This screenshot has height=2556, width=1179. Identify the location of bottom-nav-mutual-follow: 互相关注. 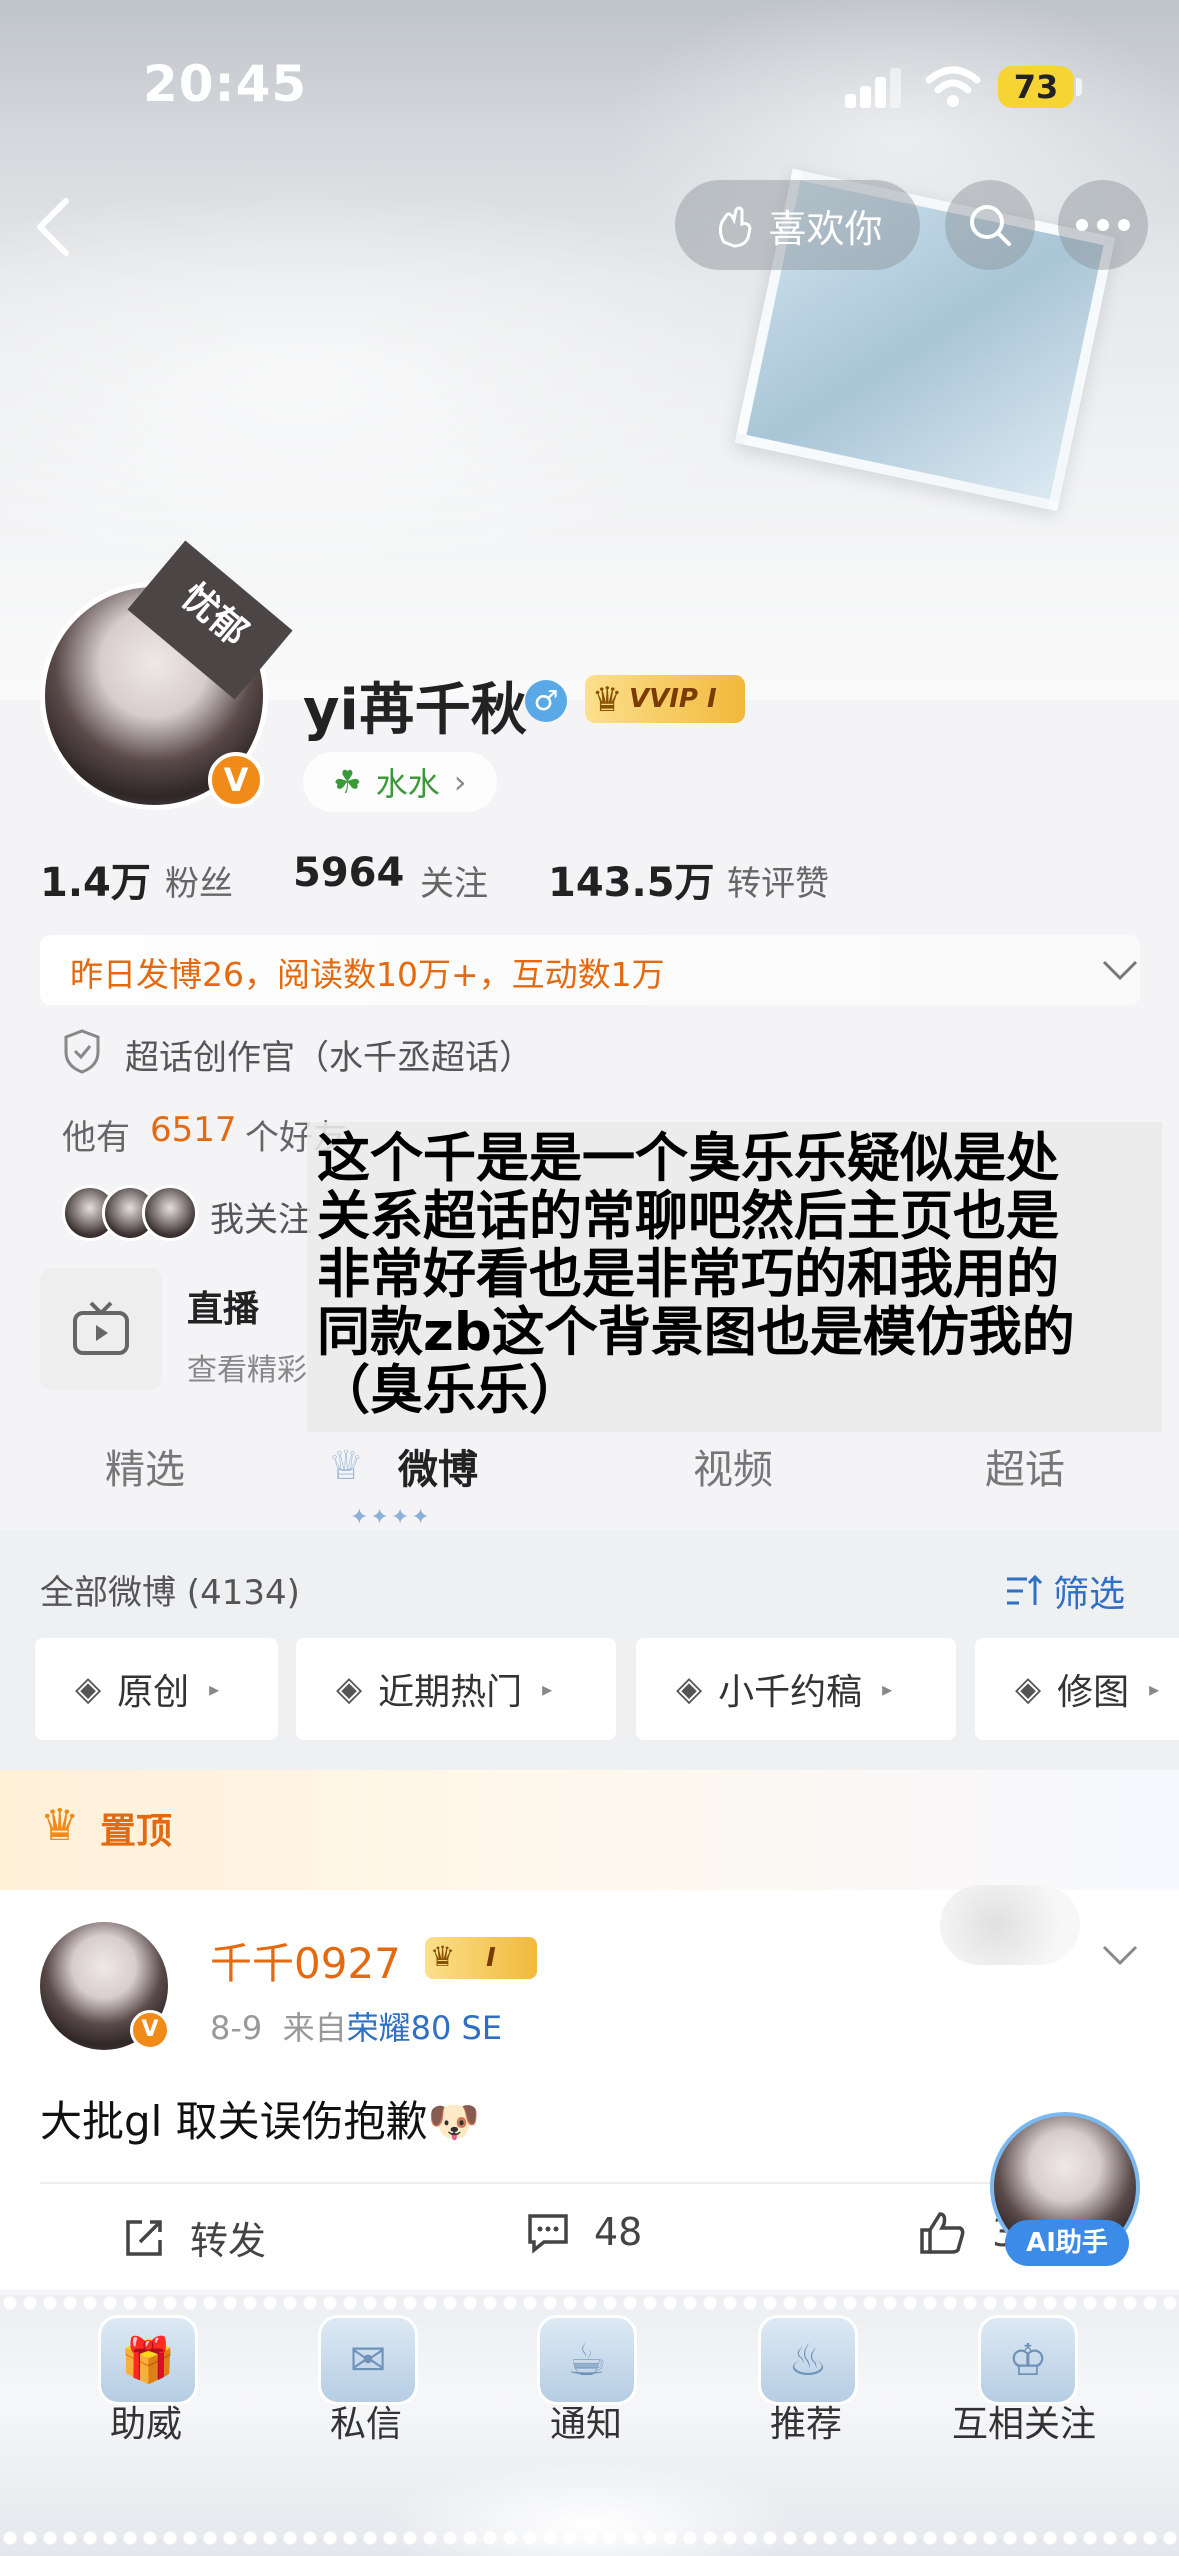
(1024, 2421).